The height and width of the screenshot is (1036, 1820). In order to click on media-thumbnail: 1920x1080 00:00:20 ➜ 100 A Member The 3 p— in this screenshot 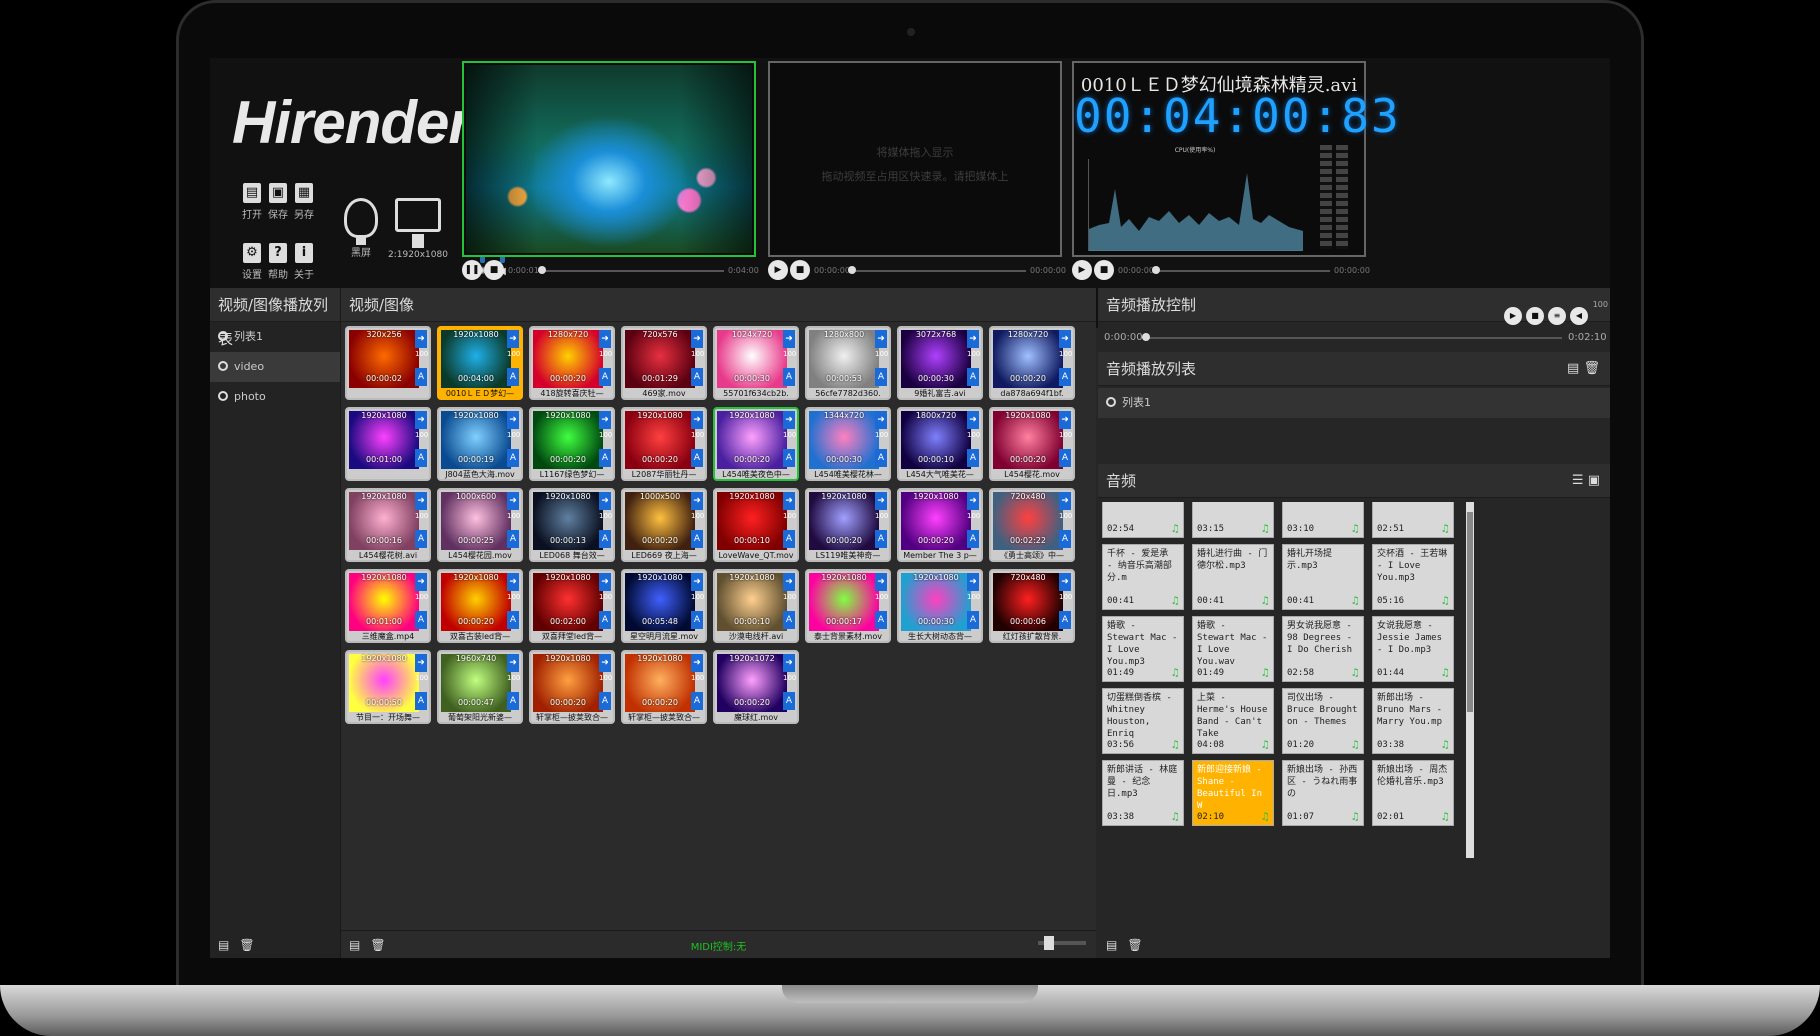, I will do `click(940, 525)`.